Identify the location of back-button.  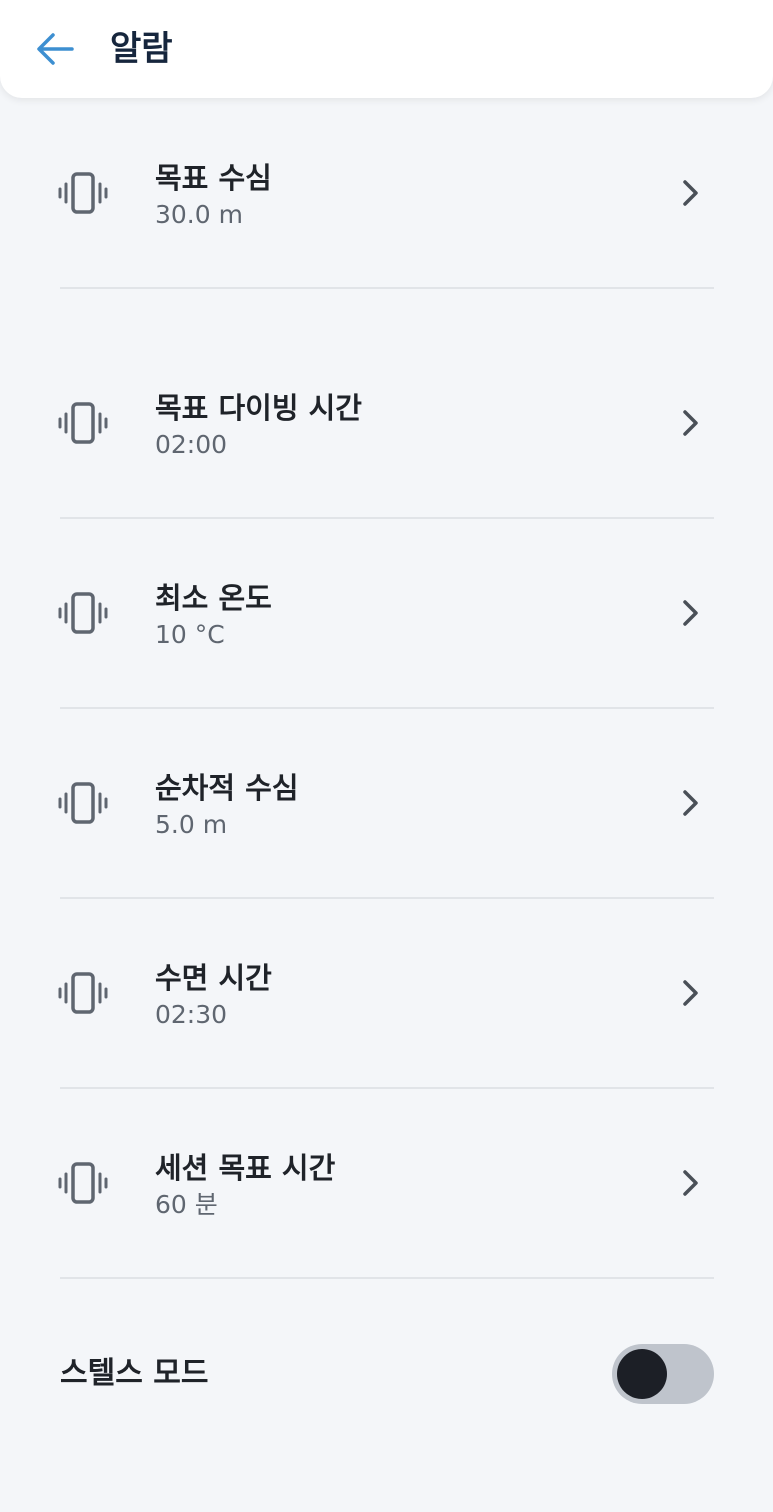
(55, 49).